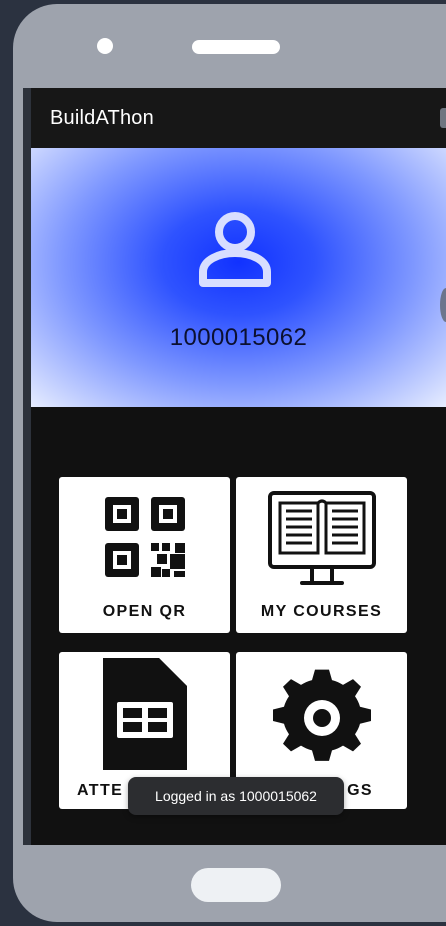 Image resolution: width=446 pixels, height=926 pixels. Describe the element at coordinates (236, 885) in the screenshot. I see `home-button` at that location.